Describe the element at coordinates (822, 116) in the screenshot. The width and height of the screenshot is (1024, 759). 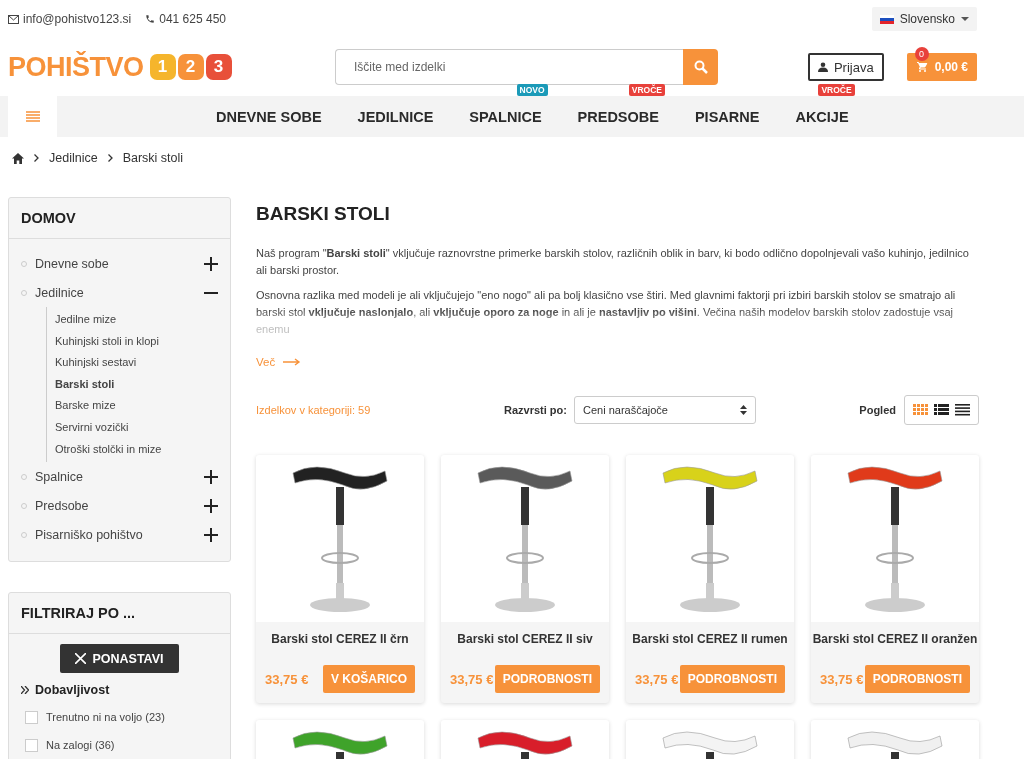
I see `nav-link: AKCIJE` at that location.